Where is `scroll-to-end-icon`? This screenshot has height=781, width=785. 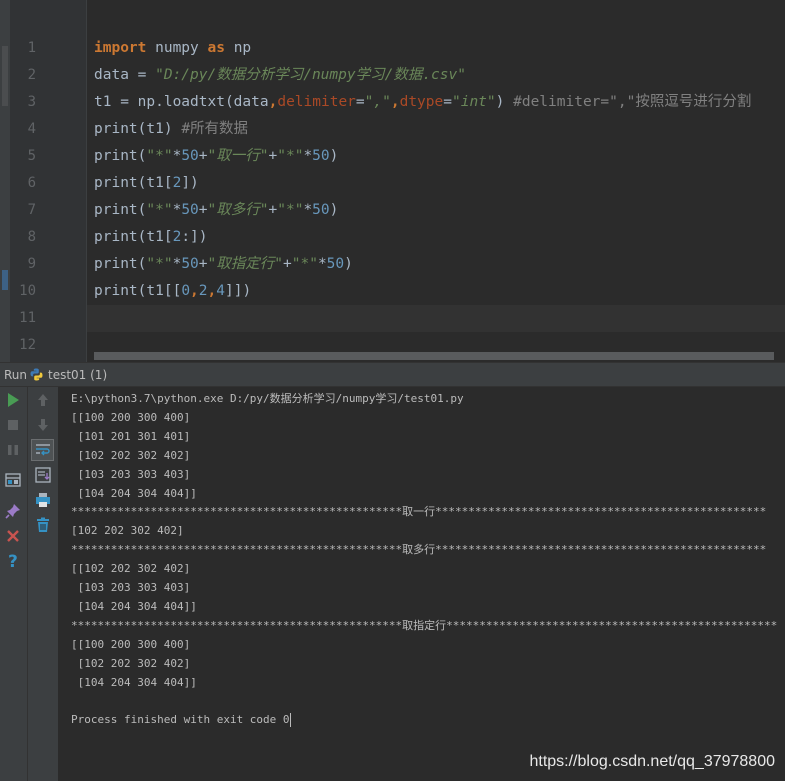
scroll-to-end-icon is located at coordinates (43, 475).